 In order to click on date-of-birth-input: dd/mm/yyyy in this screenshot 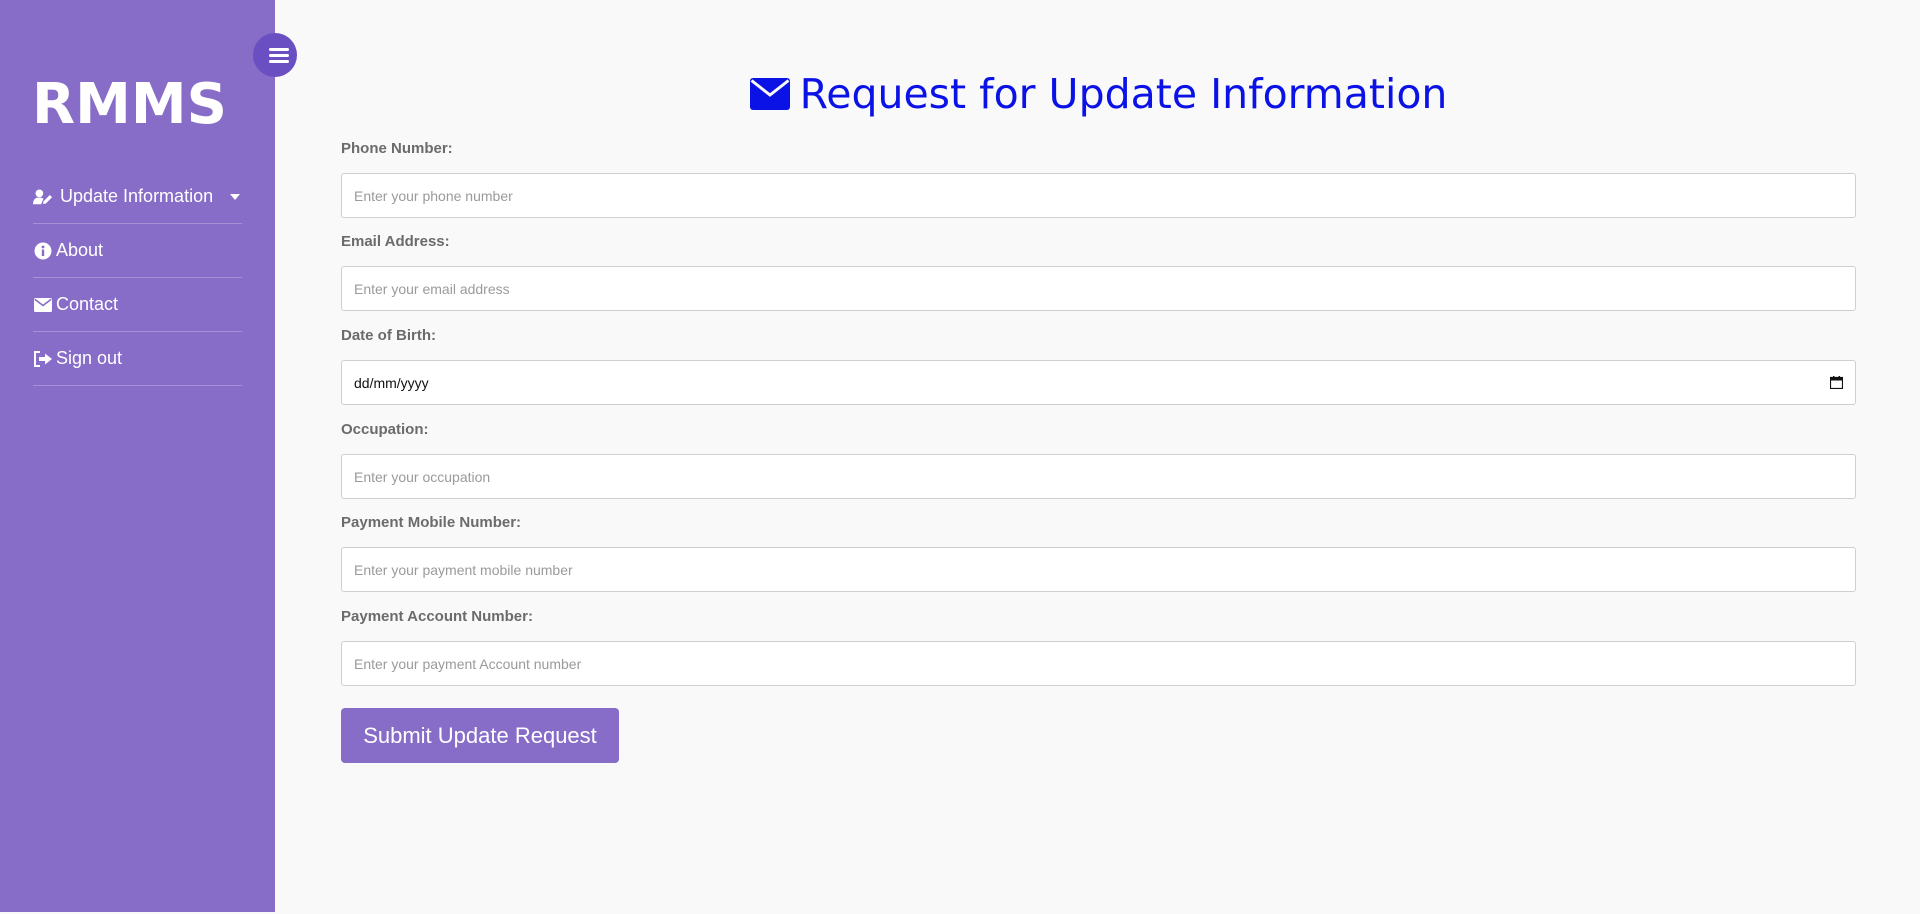, I will do `click(1098, 382)`.